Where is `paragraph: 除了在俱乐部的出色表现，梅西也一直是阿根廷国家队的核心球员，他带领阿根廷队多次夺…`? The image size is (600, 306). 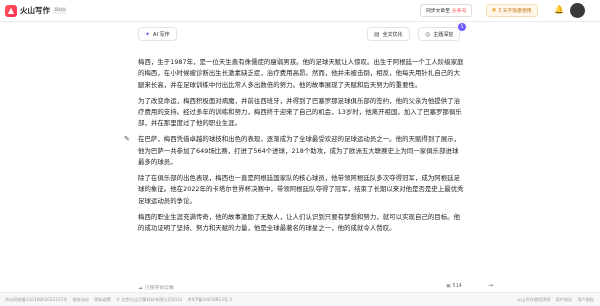
paragraph: 除了在俱乐部的出色表现，梅西也一直是阿根廷国家队的核心球员，他带领阿根廷队多次夺… is located at coordinates (301, 190).